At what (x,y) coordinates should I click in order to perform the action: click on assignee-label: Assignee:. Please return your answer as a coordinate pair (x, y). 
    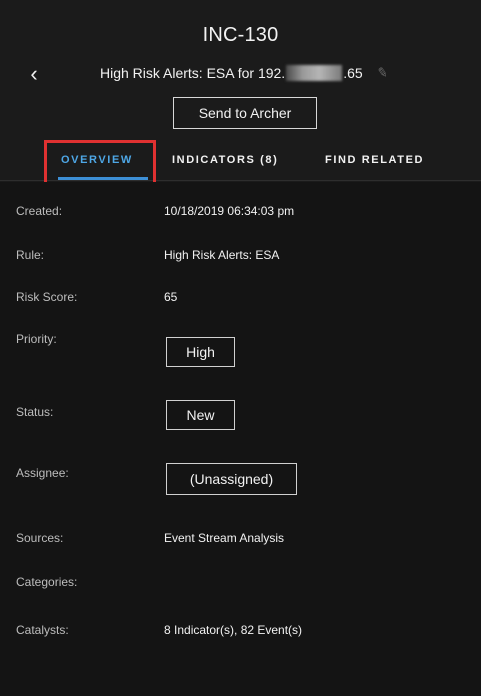
    Looking at the image, I should click on (42, 473).